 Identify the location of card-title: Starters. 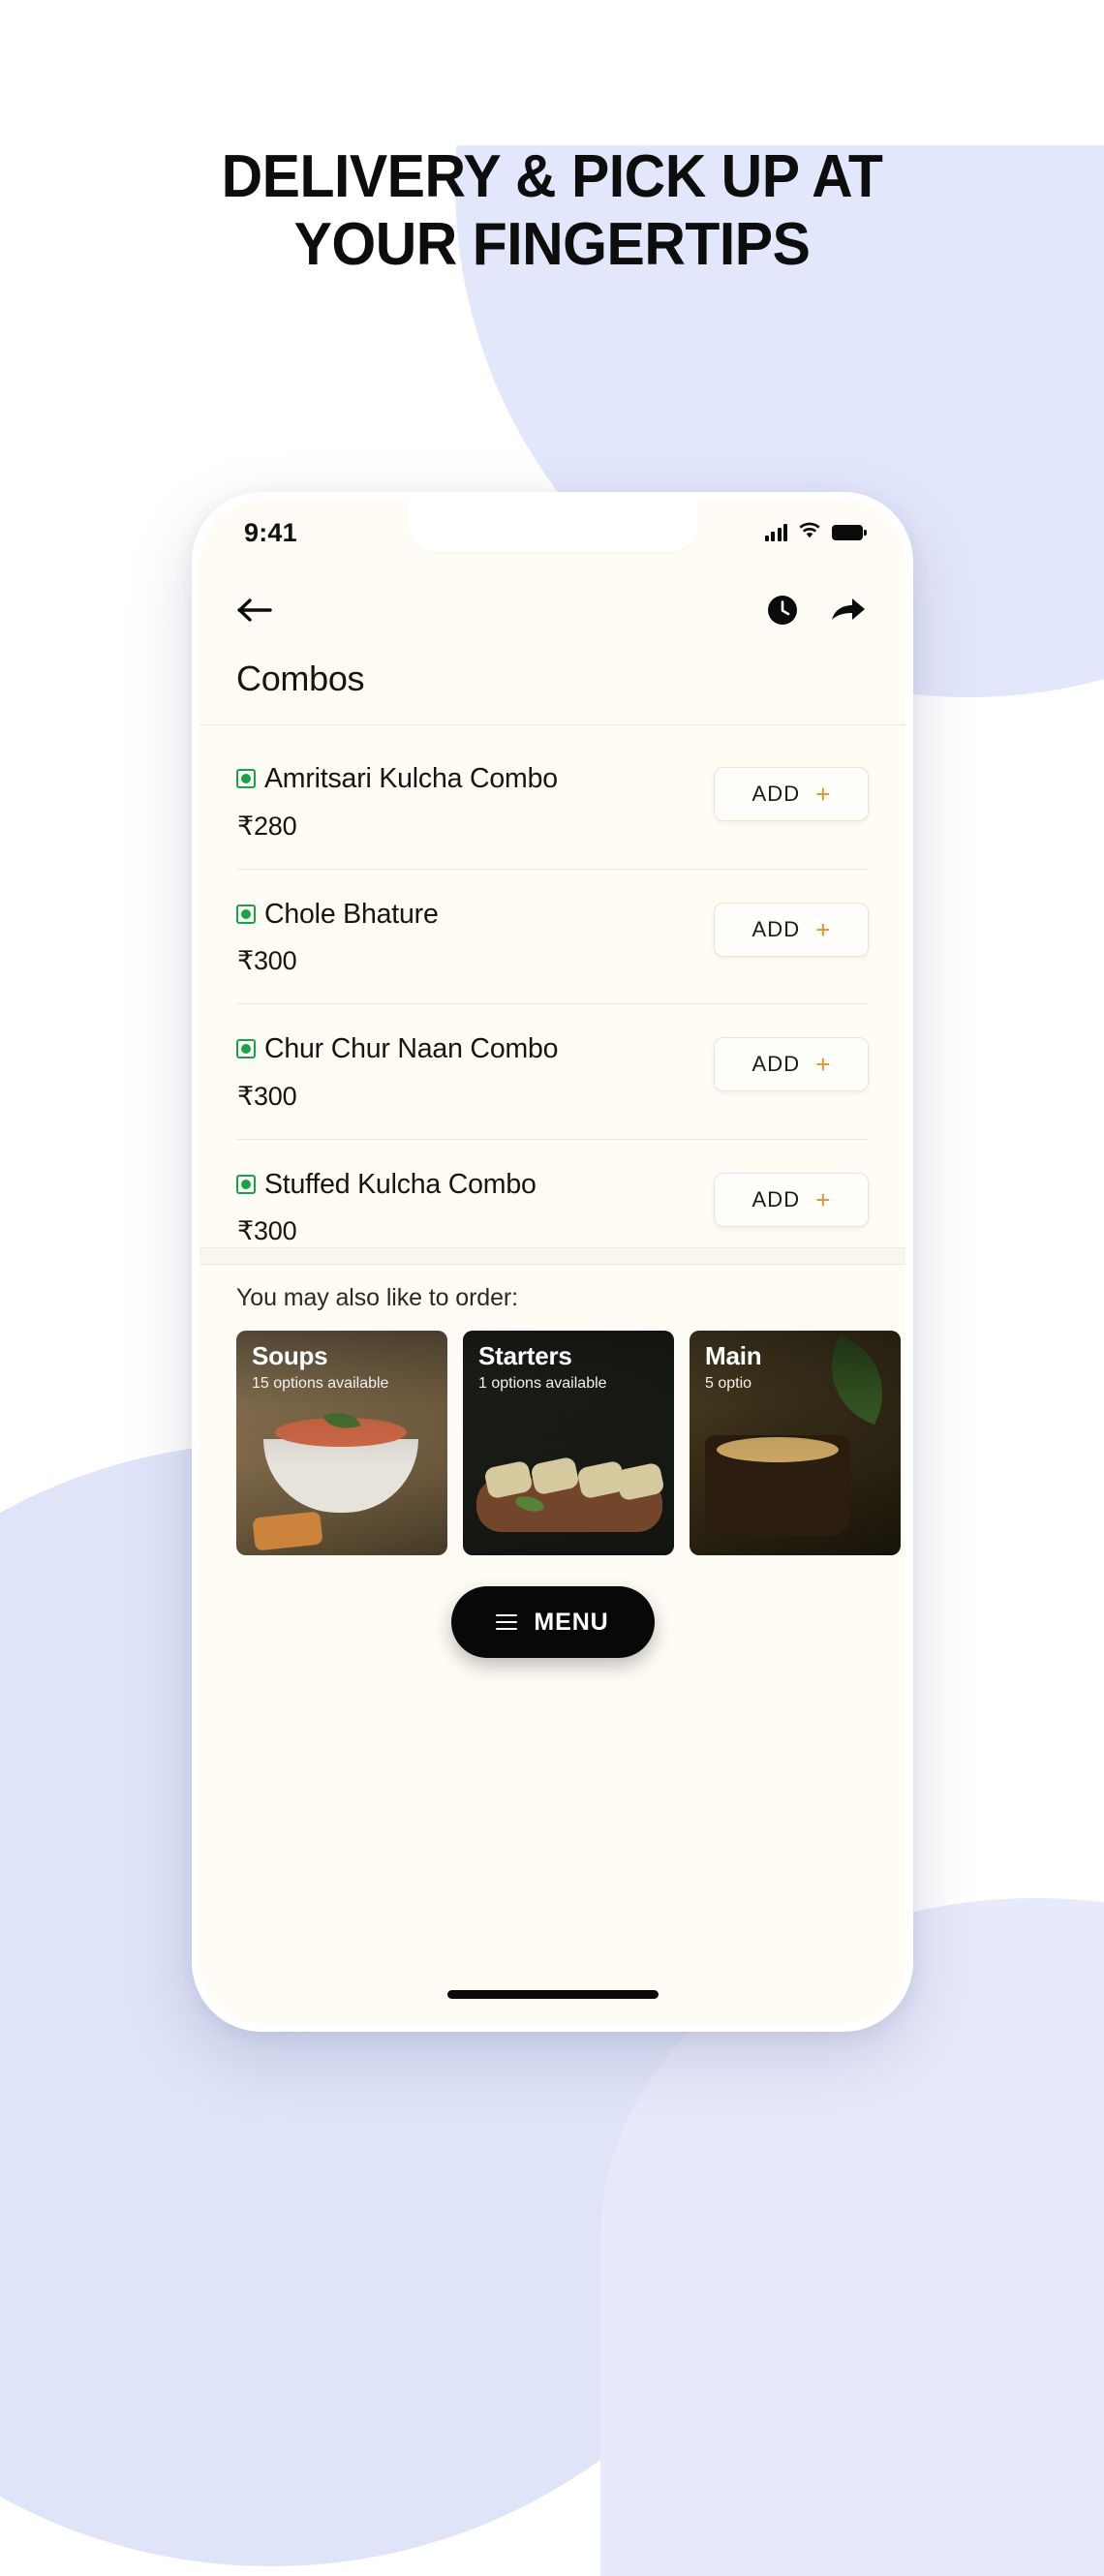
(525, 1355).